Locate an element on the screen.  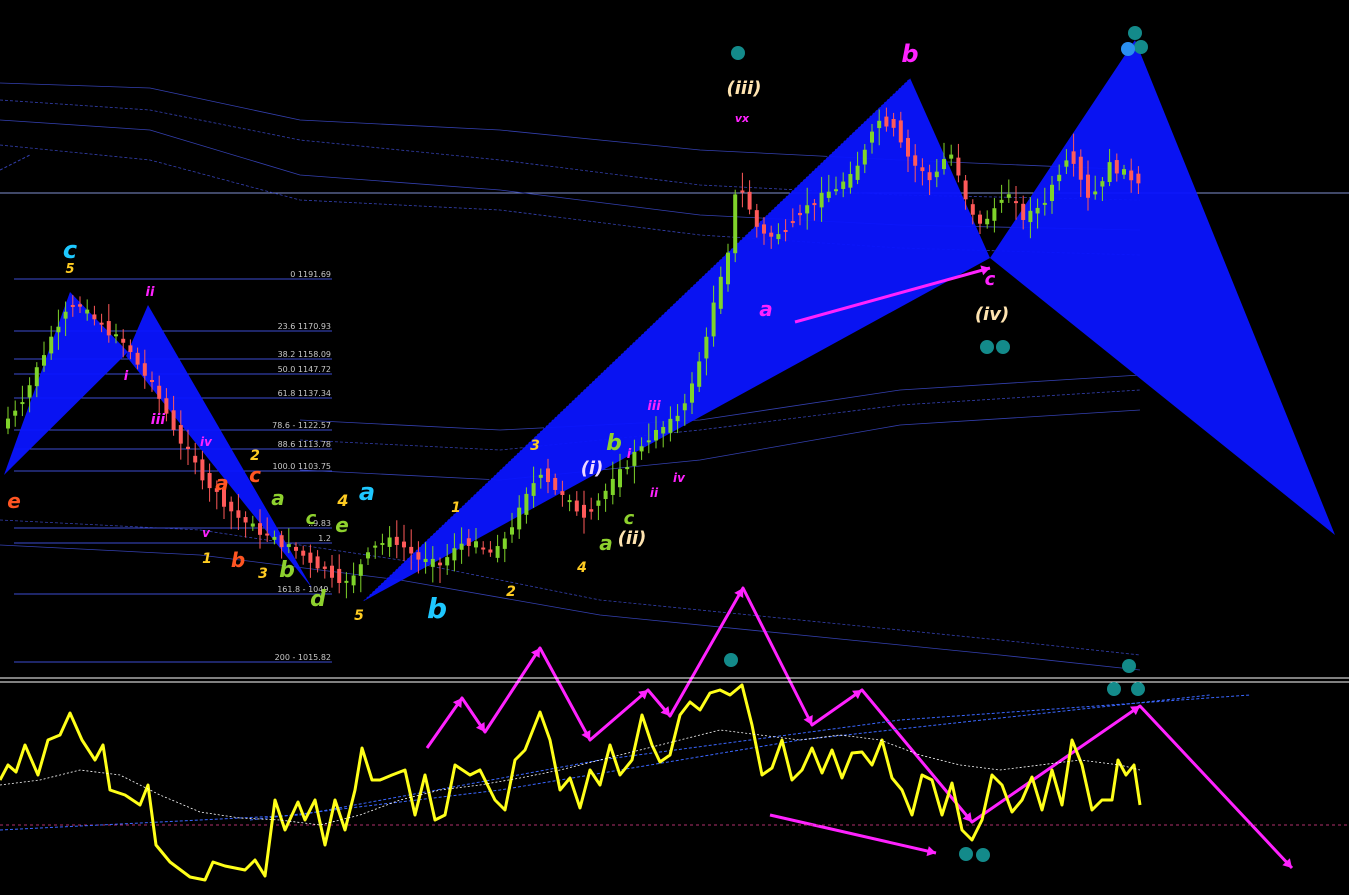
wave-label: iii is located at coordinates (654, 406).